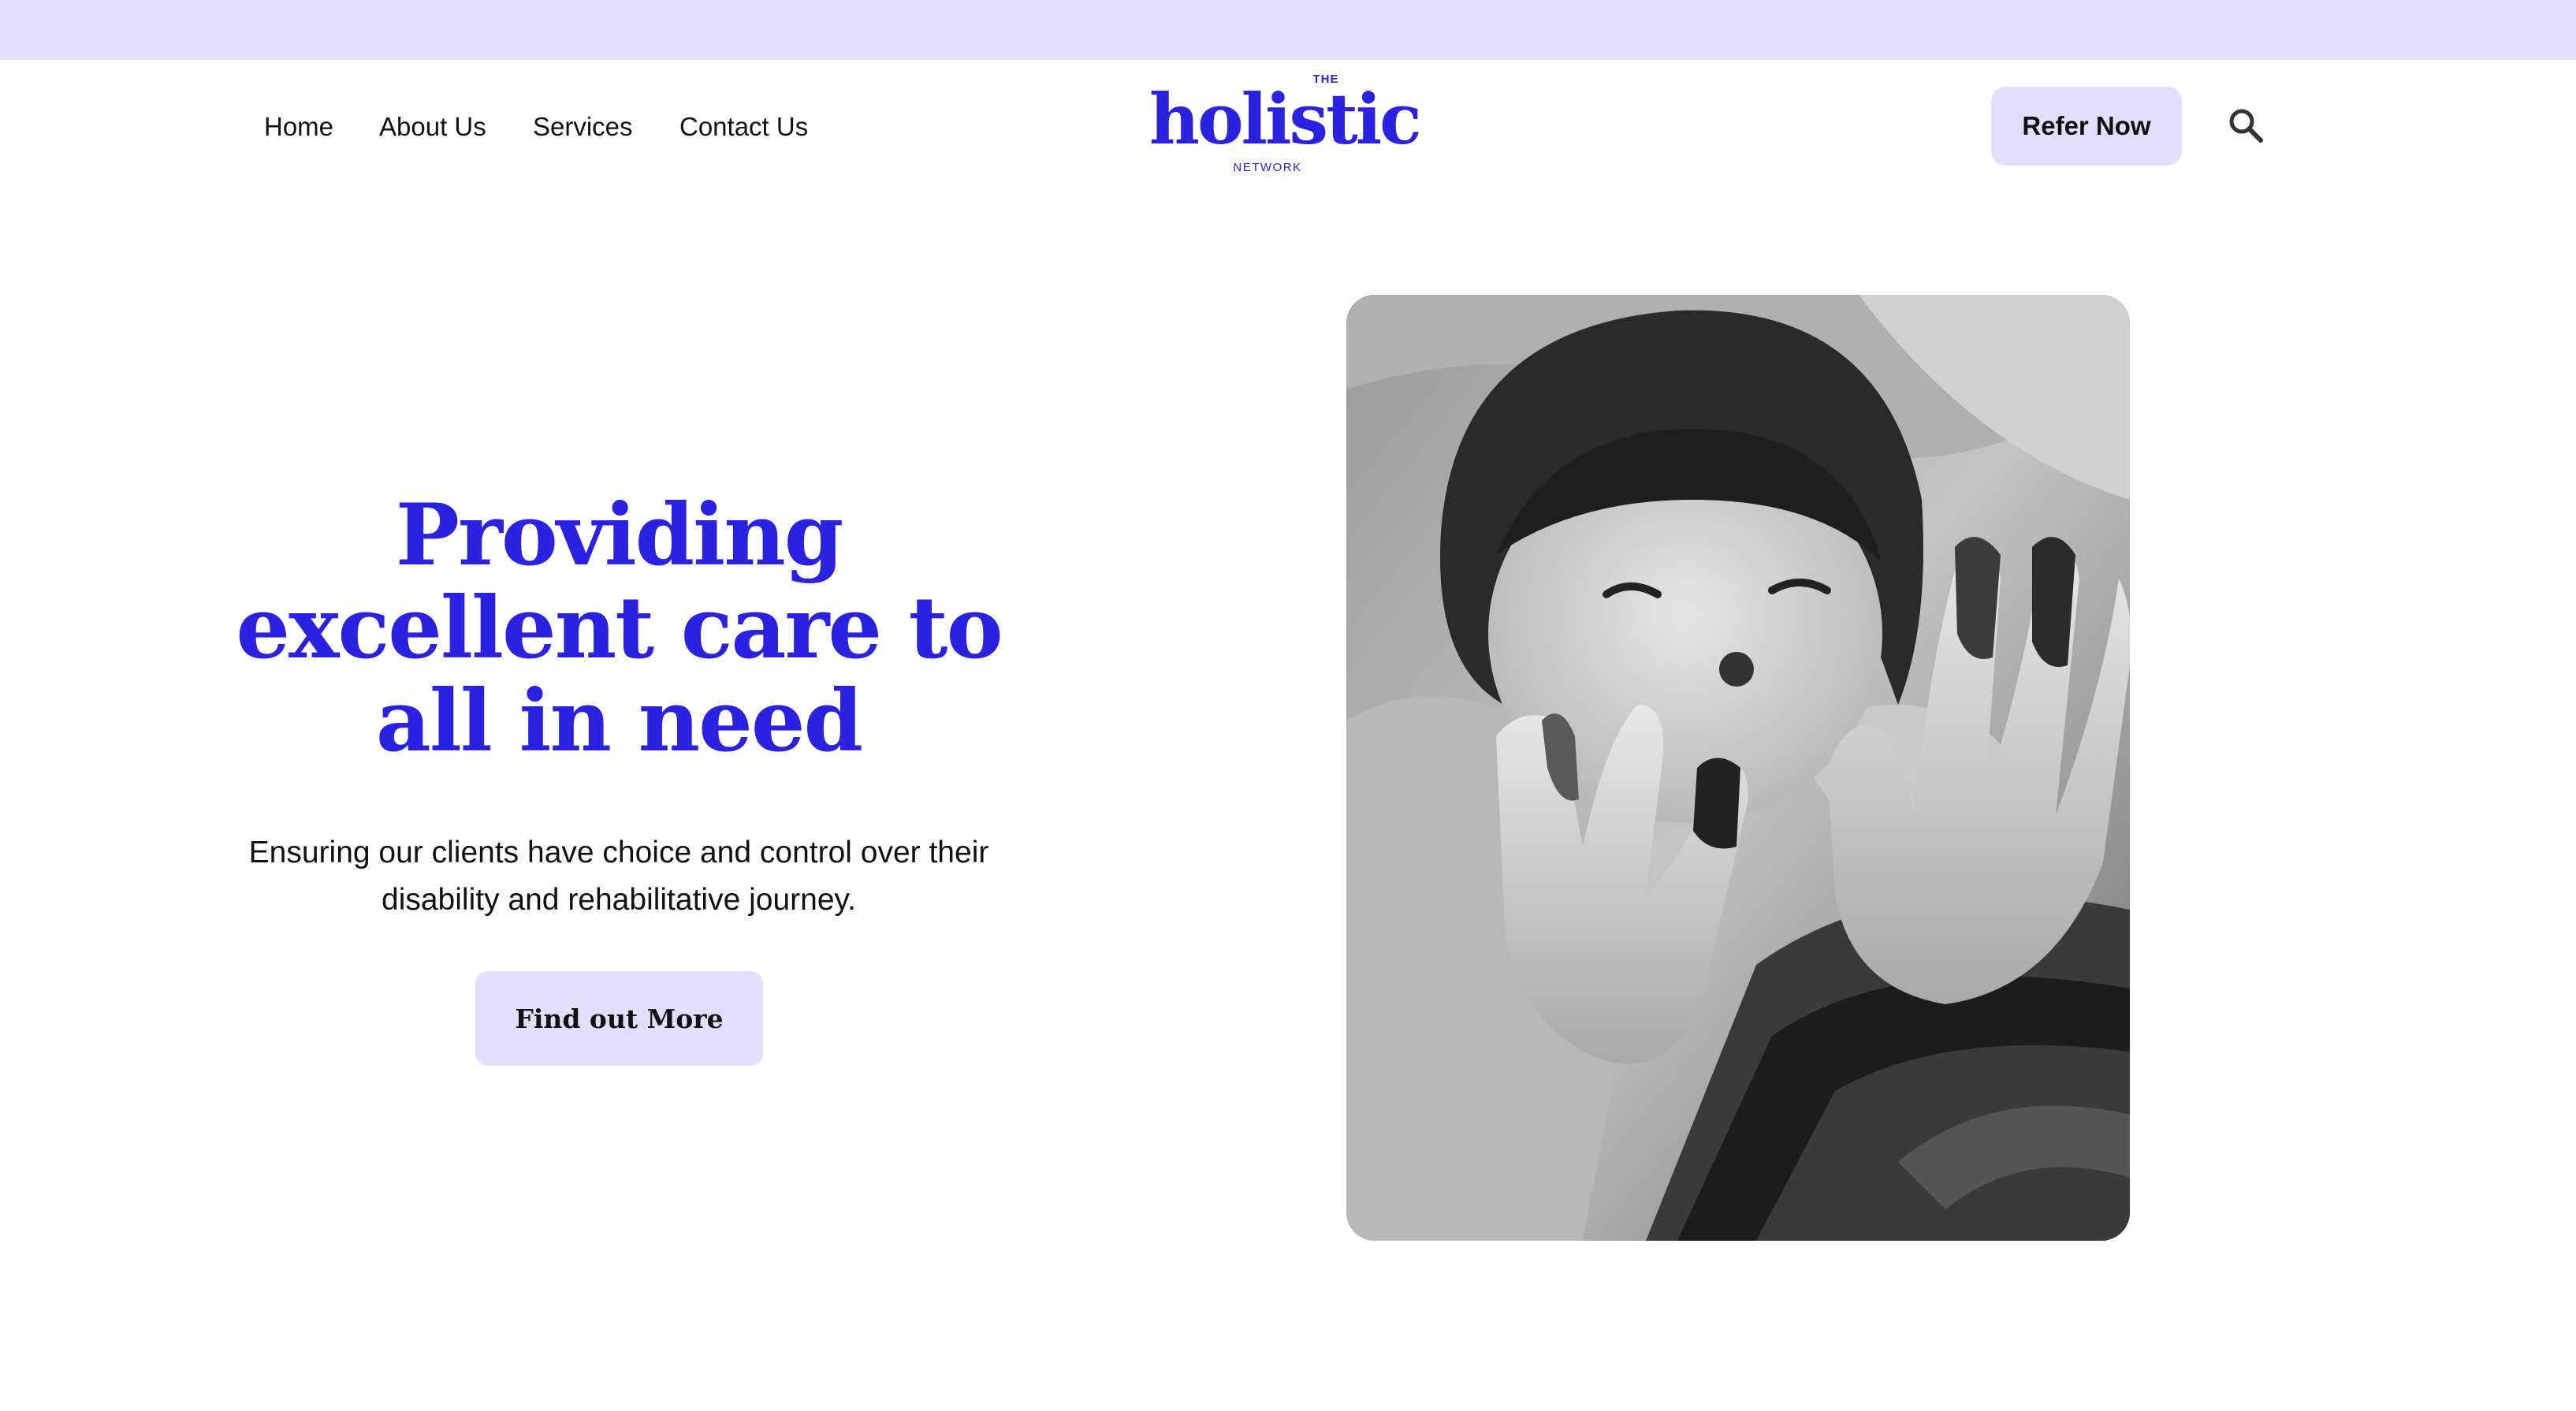 This screenshot has width=2576, height=1411. What do you see at coordinates (583, 126) in the screenshot?
I see `nav-services-link: Services` at bounding box center [583, 126].